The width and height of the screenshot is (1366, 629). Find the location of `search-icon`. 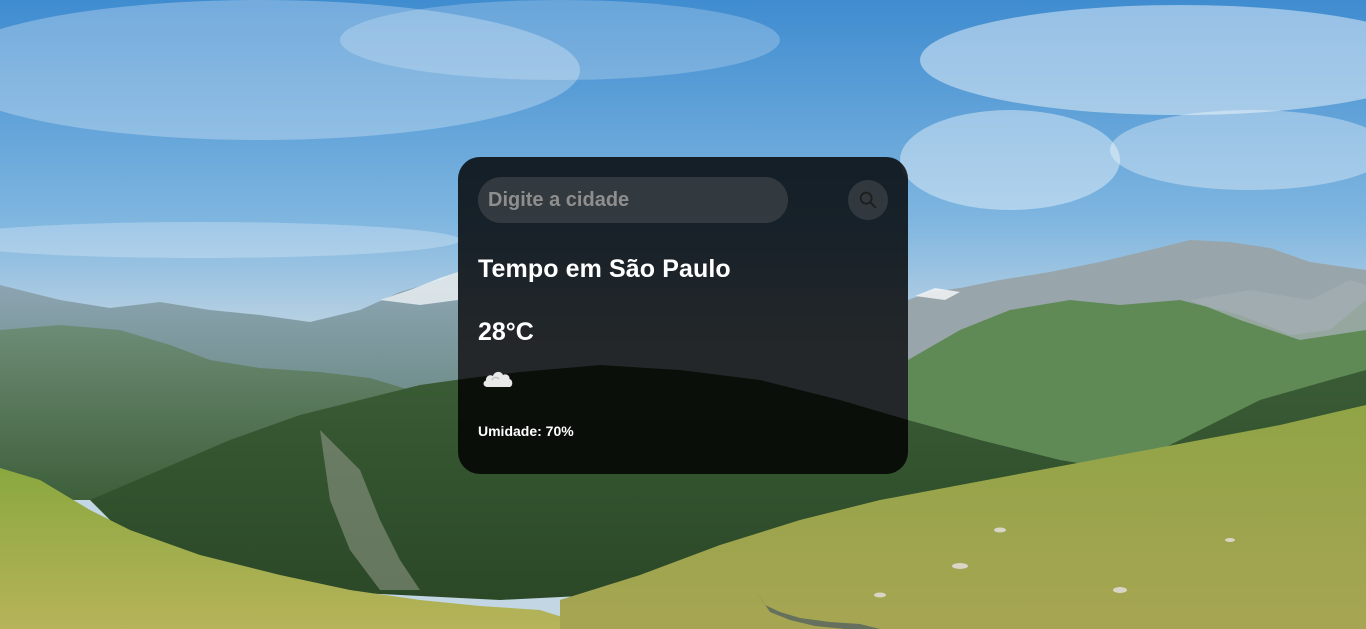

search-icon is located at coordinates (868, 200).